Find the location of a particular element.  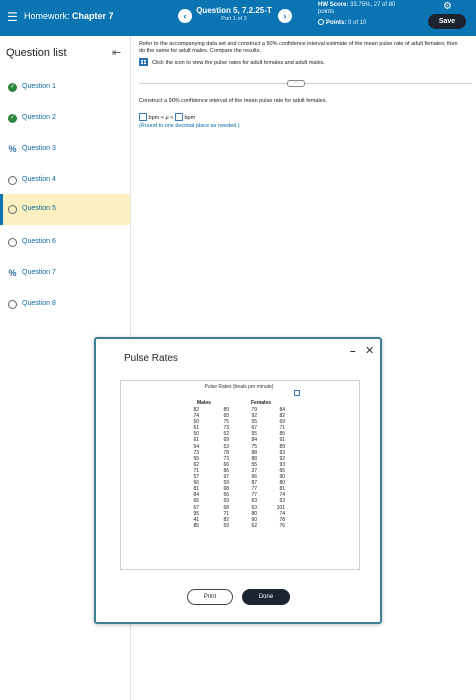

sidebar-item-question-6: Question 6 is located at coordinates (65, 242).